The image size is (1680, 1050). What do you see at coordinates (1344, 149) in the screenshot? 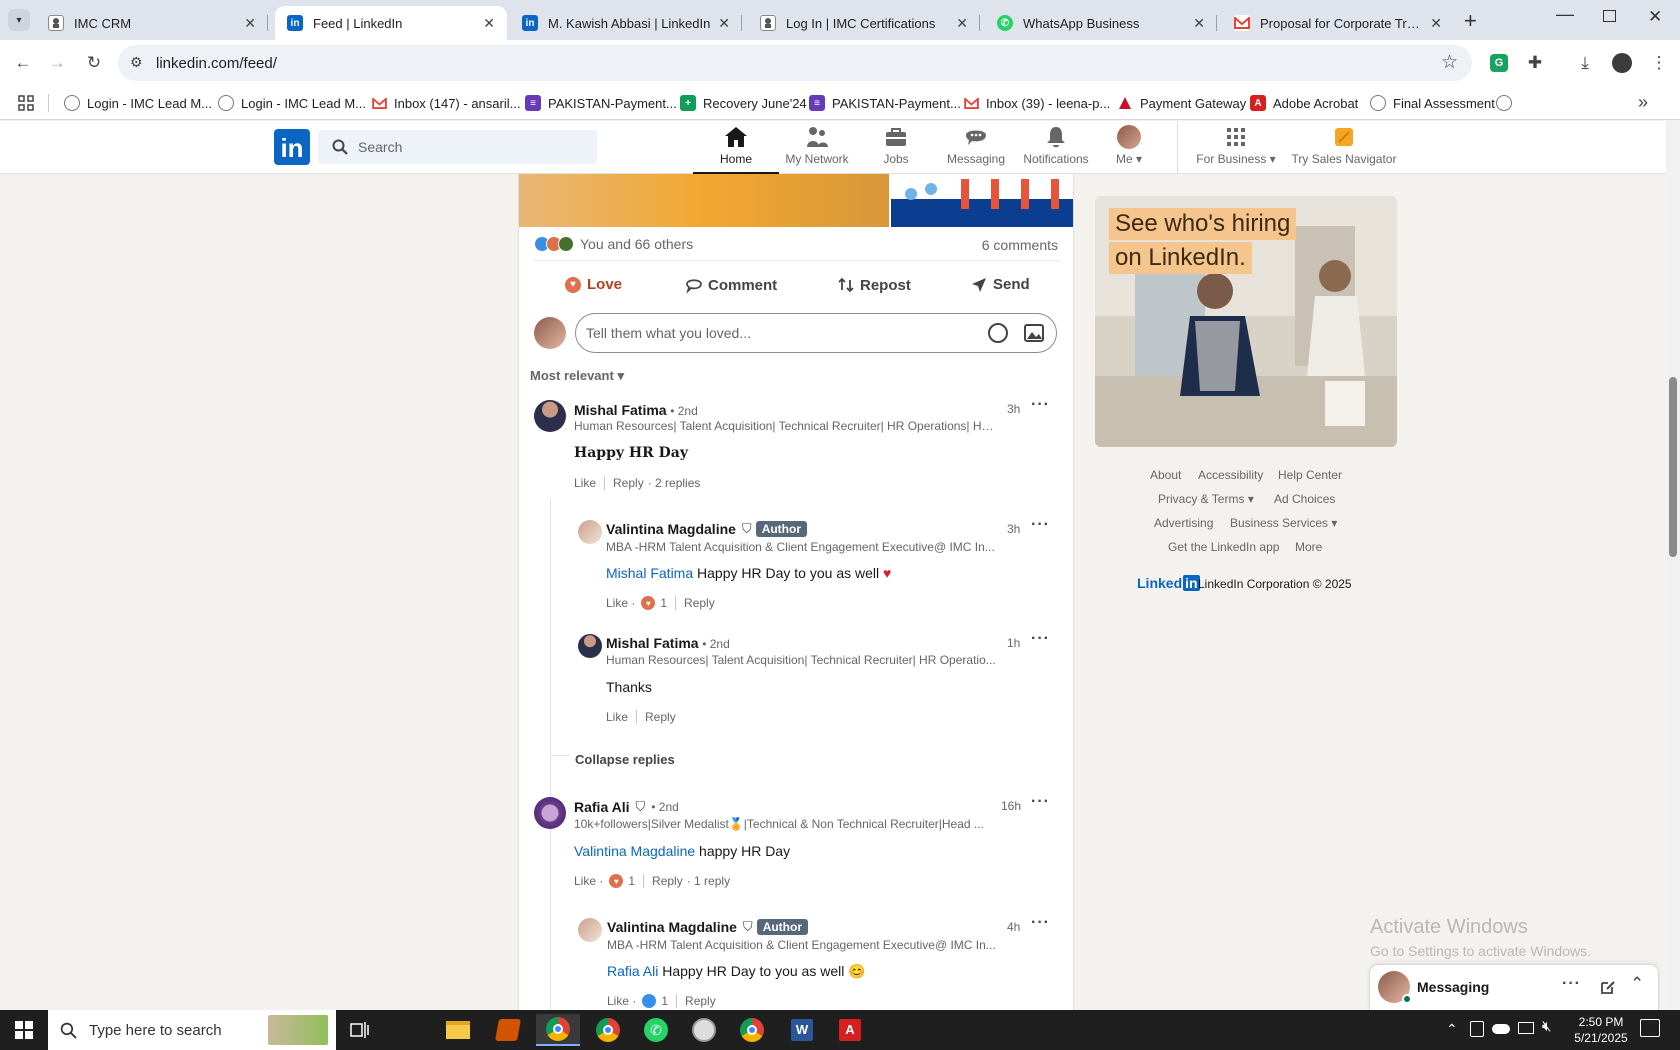
I see `nav-sales-navigator: Try Sales Navigator` at bounding box center [1344, 149].